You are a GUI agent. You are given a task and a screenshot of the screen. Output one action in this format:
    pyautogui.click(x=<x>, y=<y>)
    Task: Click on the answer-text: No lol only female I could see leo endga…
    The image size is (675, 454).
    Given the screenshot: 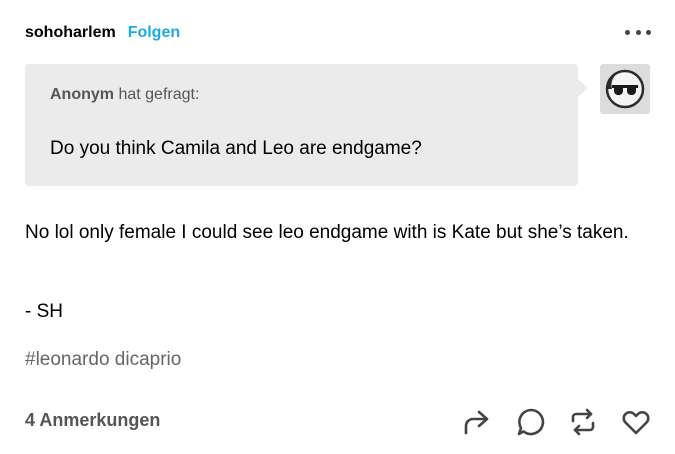 What is the action you would take?
    pyautogui.click(x=327, y=232)
    